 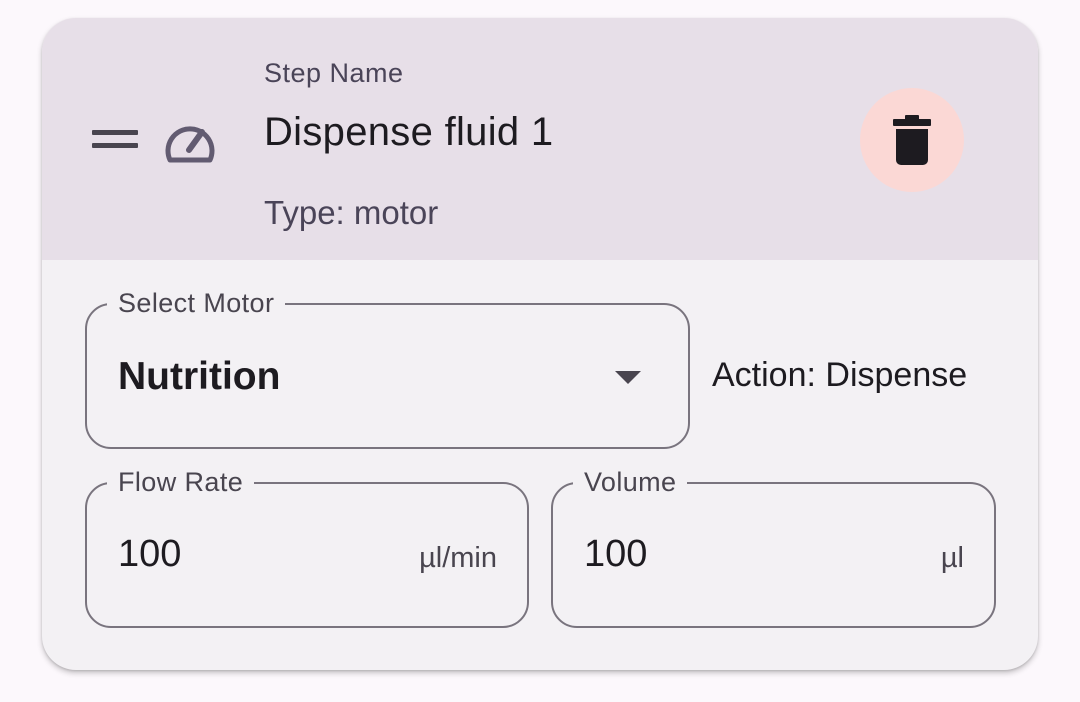 What do you see at coordinates (628, 377) in the screenshot?
I see `dropdown-arrow-icon` at bounding box center [628, 377].